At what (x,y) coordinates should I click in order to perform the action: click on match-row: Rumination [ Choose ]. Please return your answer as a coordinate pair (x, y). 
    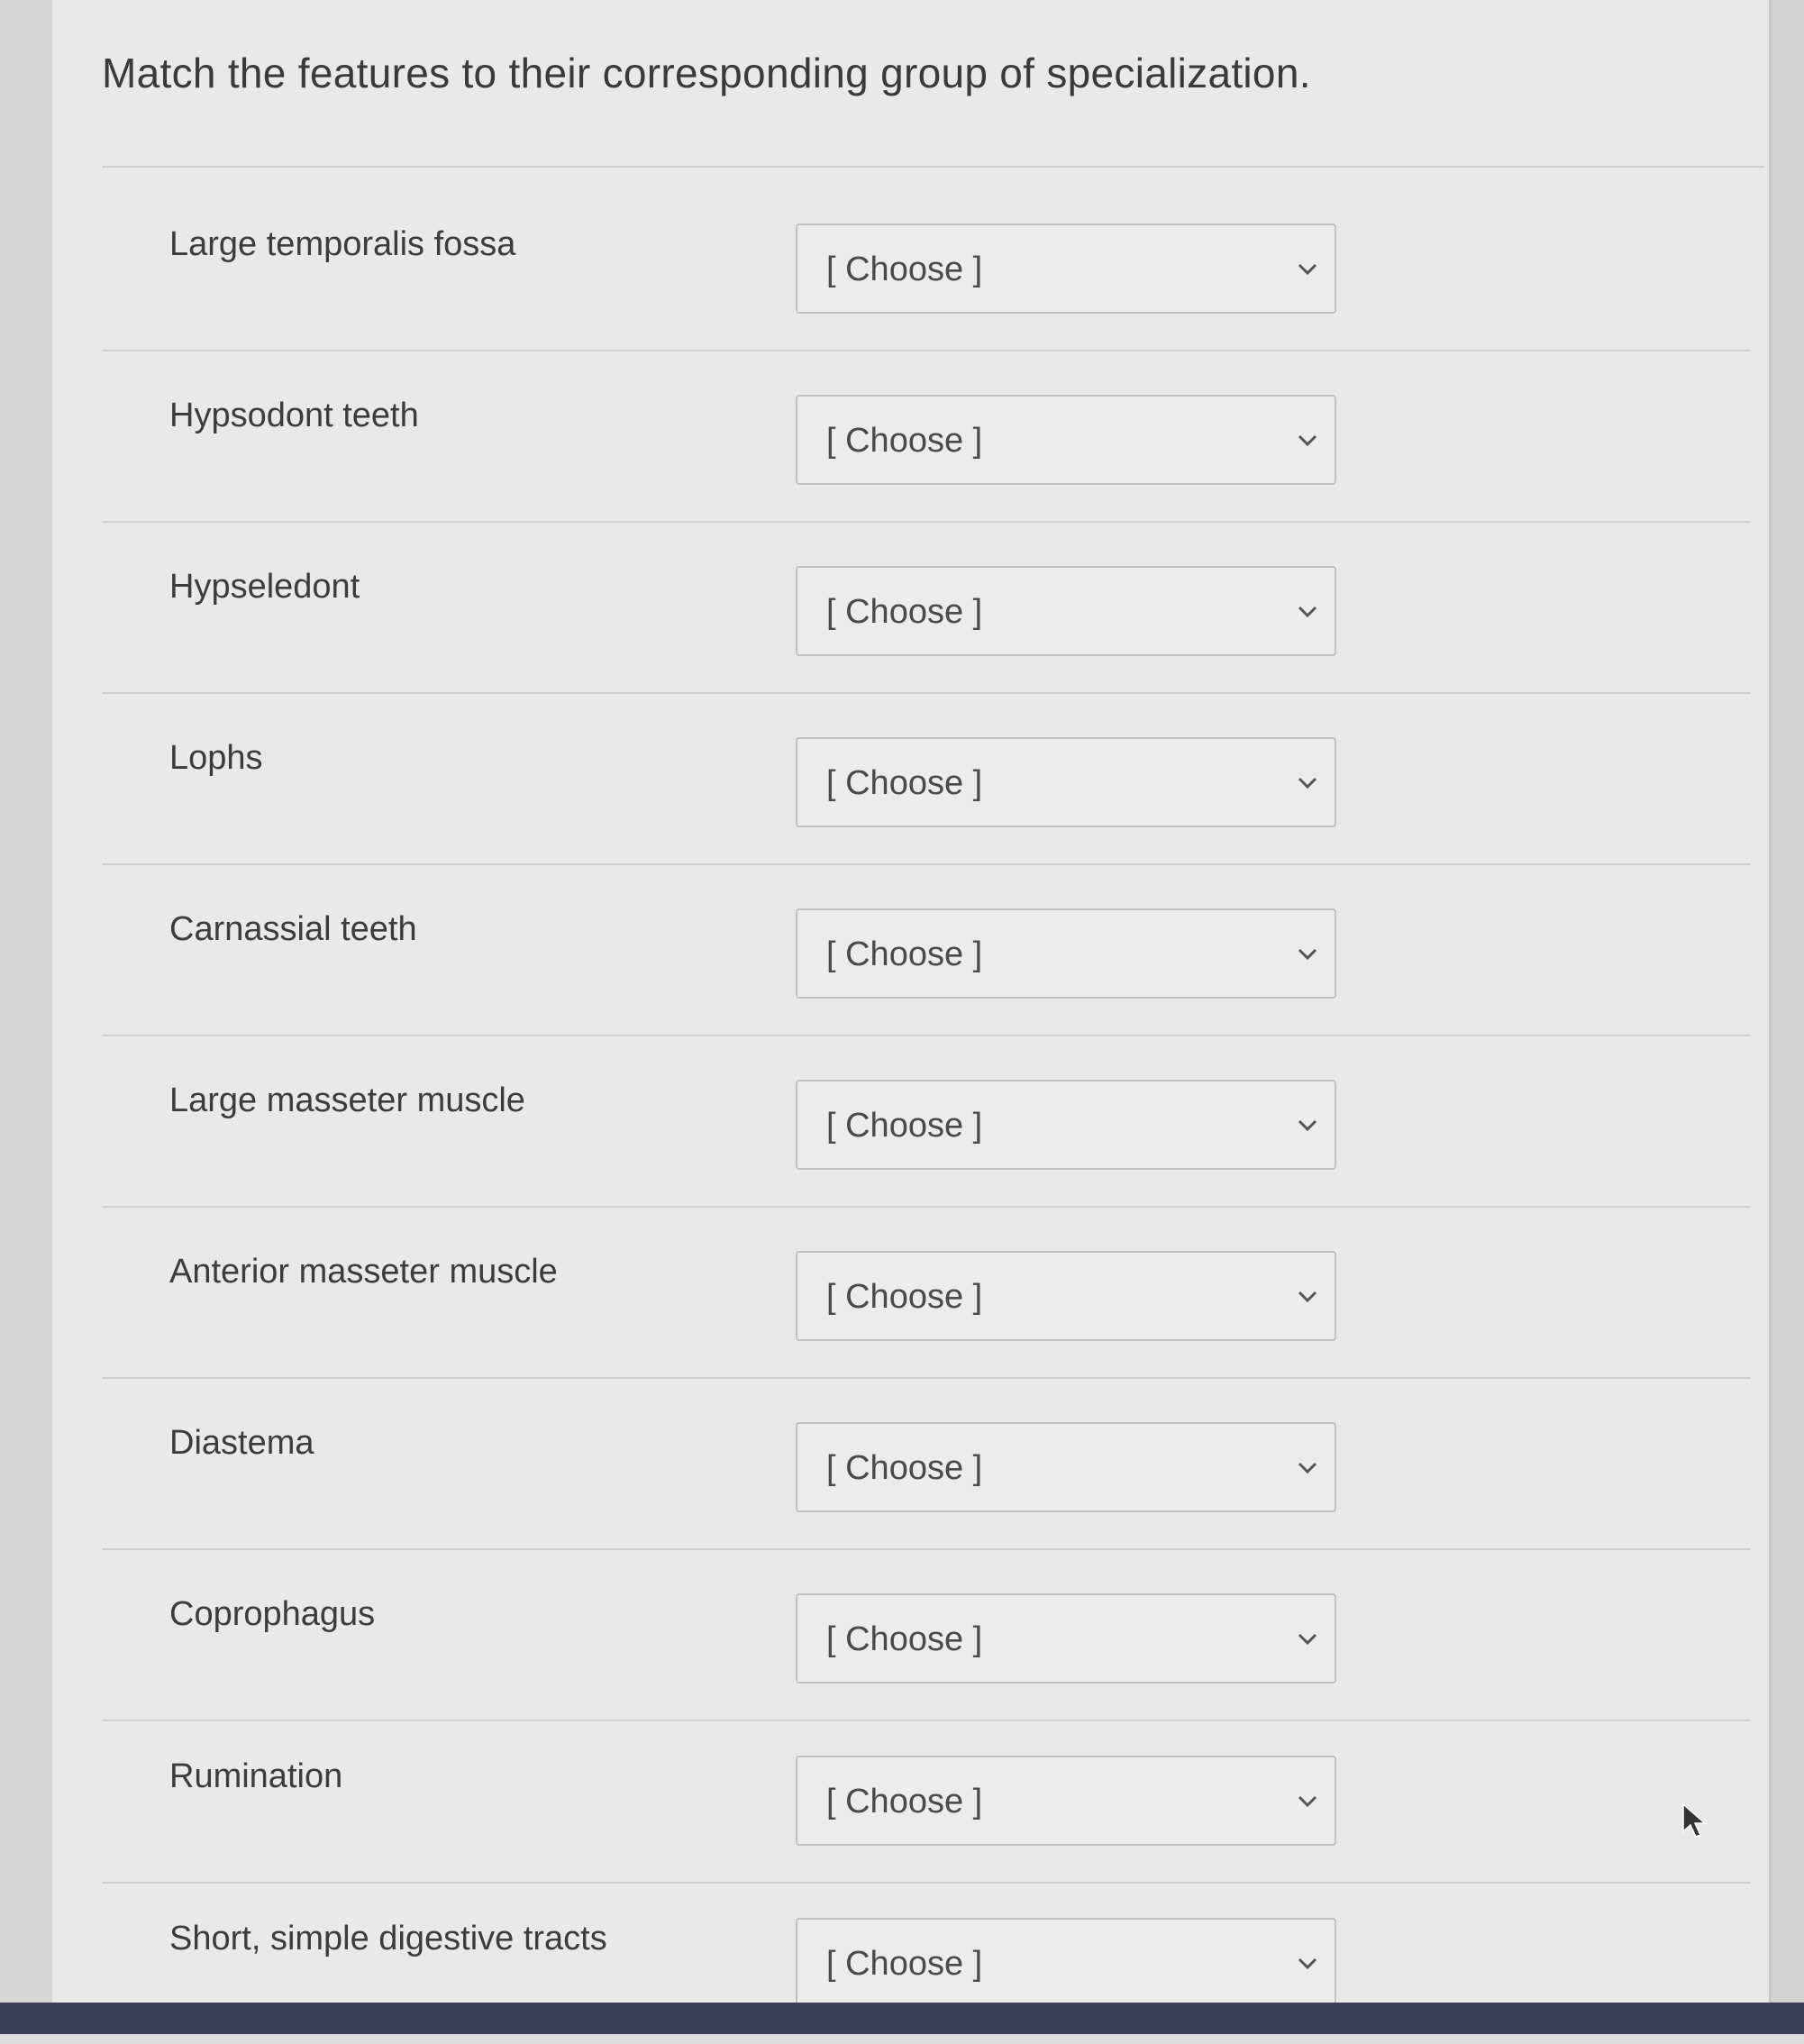
    Looking at the image, I should click on (927, 1798).